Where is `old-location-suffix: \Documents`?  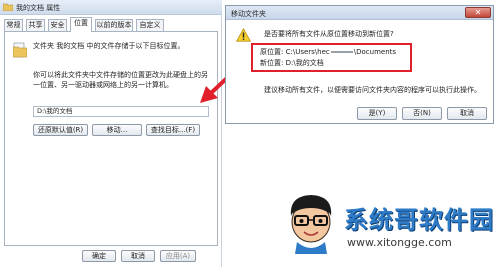
old-location-suffix: \Documents is located at coordinates (375, 52).